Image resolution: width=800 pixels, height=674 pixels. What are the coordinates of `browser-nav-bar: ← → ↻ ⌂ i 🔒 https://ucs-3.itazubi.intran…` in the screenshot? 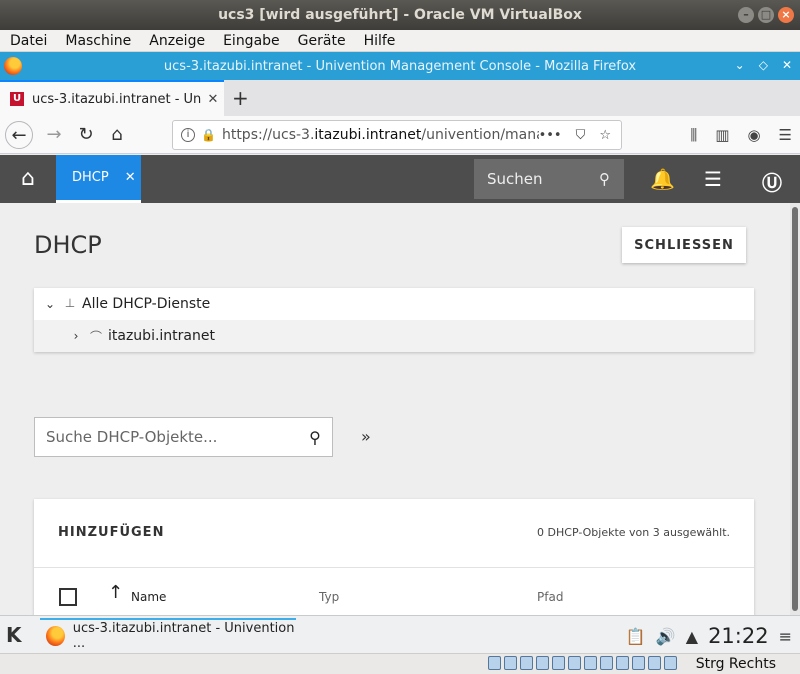 It's located at (400, 135).